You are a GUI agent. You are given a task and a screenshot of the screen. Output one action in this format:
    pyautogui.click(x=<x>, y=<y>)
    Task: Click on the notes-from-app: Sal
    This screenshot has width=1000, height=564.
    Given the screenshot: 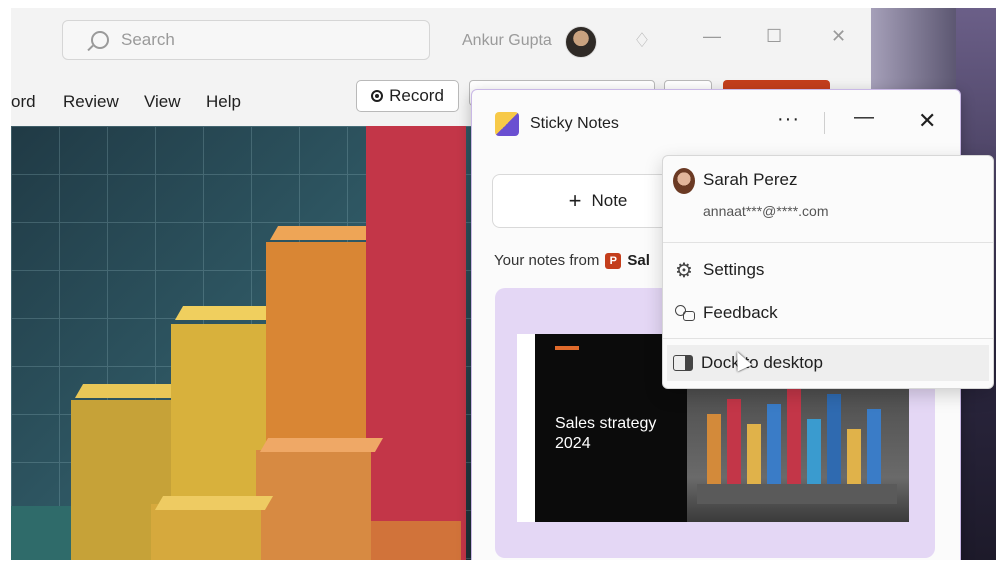 What is the action you would take?
    pyautogui.click(x=638, y=260)
    